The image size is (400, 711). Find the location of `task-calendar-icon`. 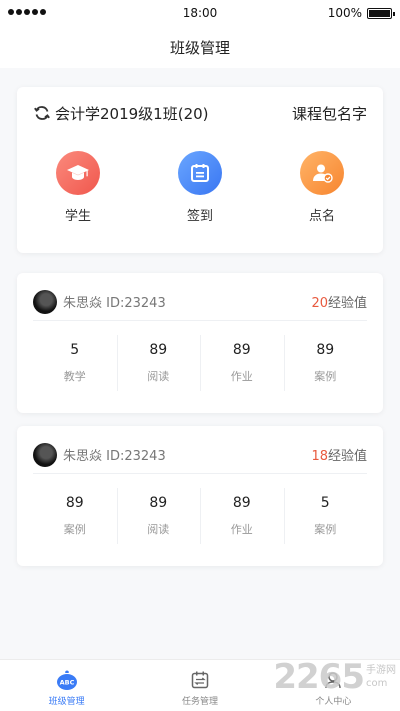

task-calendar-icon is located at coordinates (200, 680).